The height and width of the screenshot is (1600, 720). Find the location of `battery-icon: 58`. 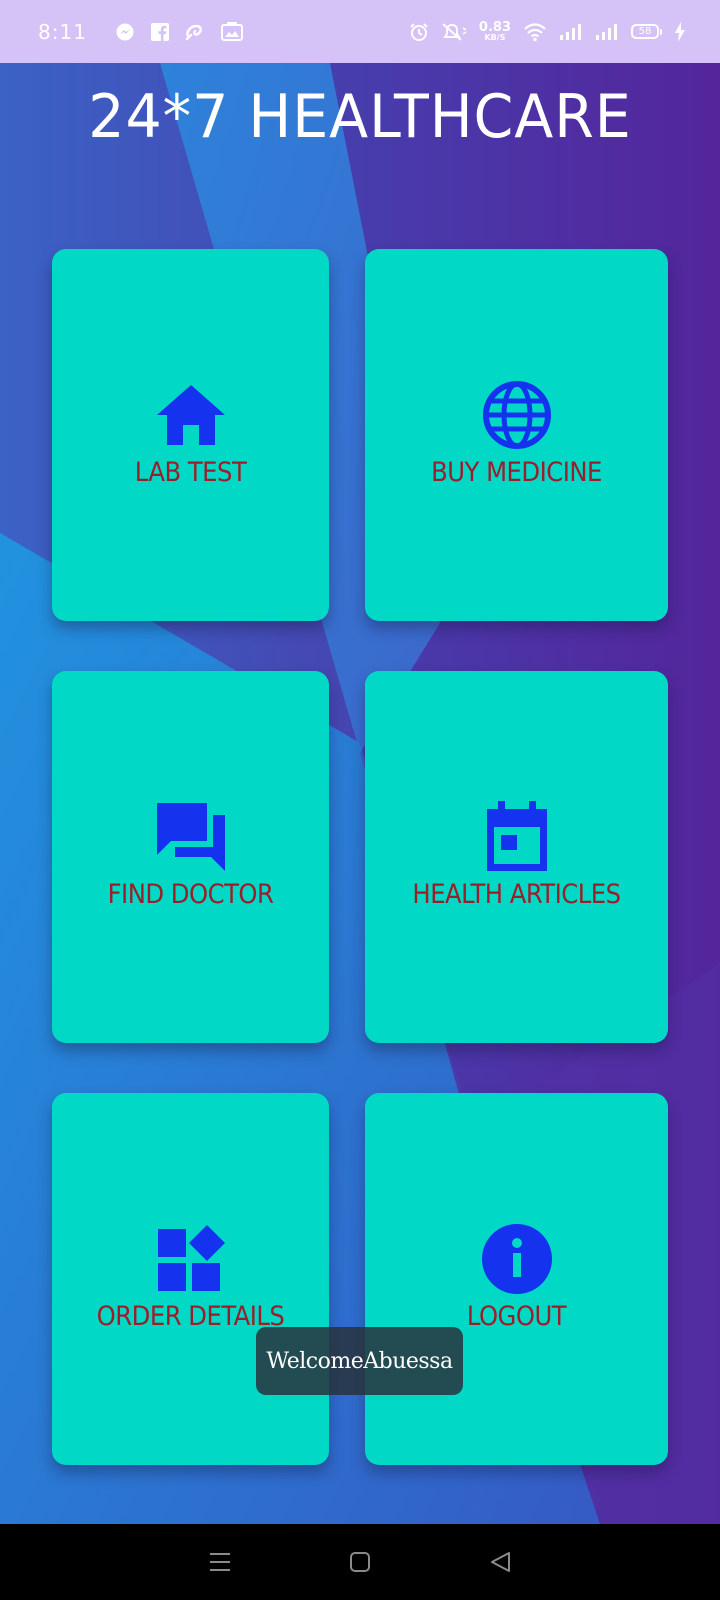

battery-icon: 58 is located at coordinates (646, 31).